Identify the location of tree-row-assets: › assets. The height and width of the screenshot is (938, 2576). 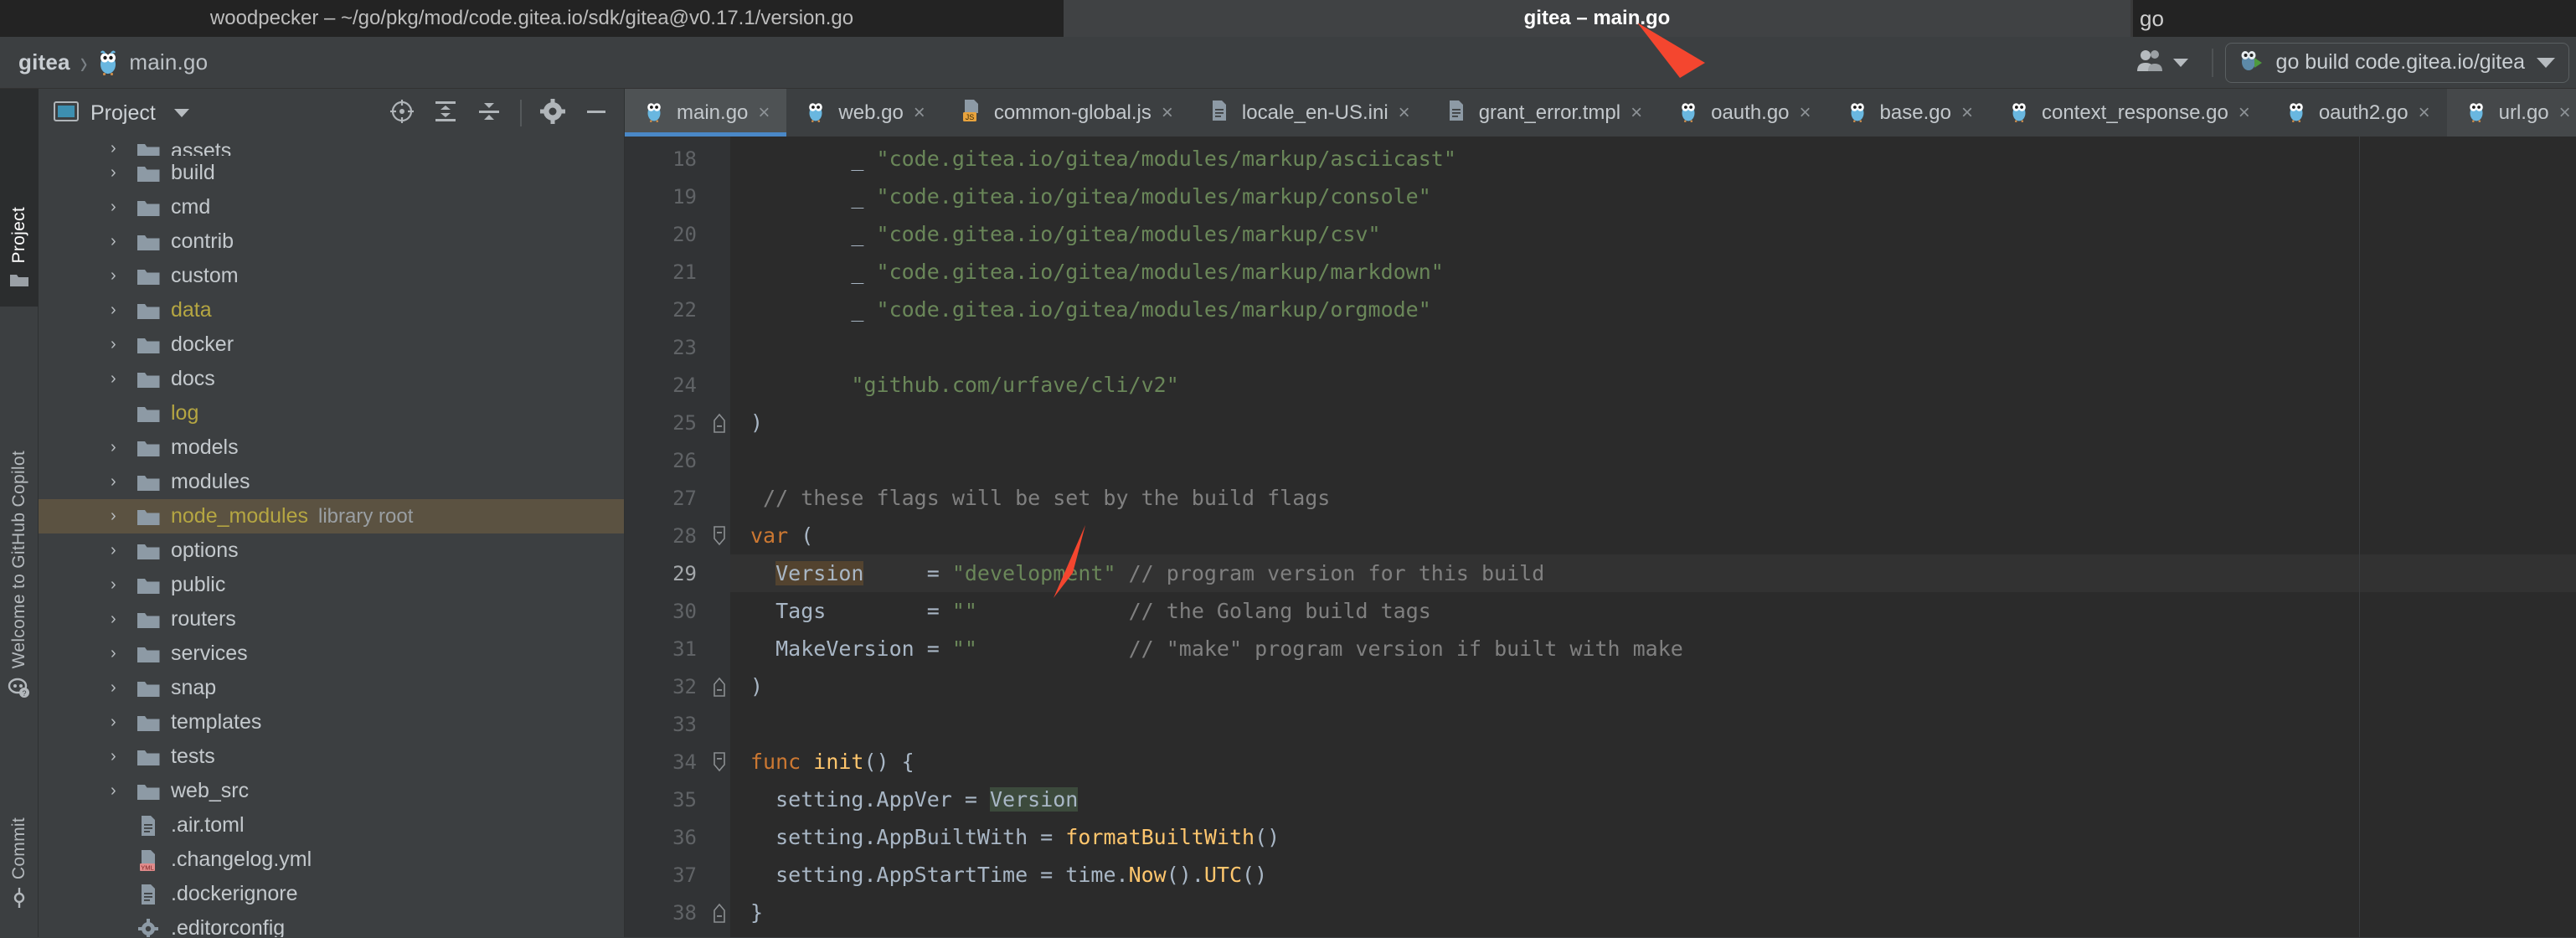
(331, 147).